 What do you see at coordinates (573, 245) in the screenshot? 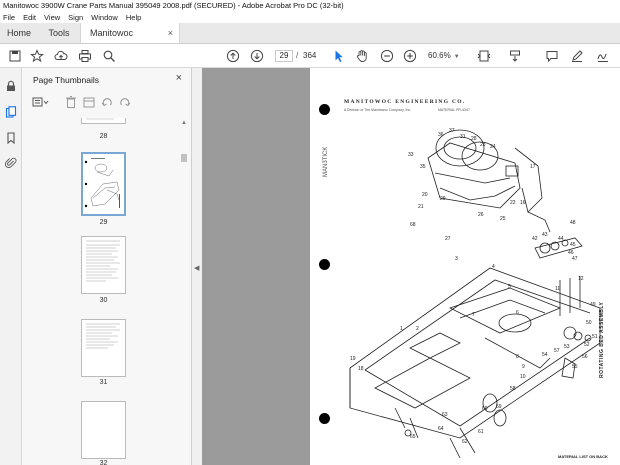
I see `svg-text: 45` at bounding box center [573, 245].